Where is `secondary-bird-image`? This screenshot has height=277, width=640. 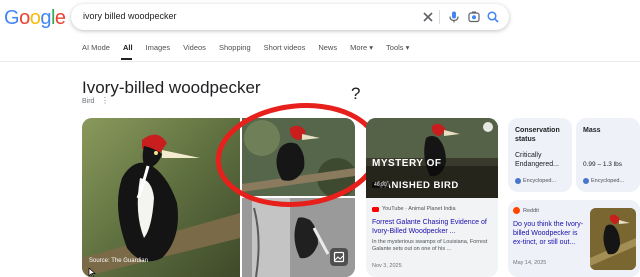
secondary-bird-image is located at coordinates (298, 157).